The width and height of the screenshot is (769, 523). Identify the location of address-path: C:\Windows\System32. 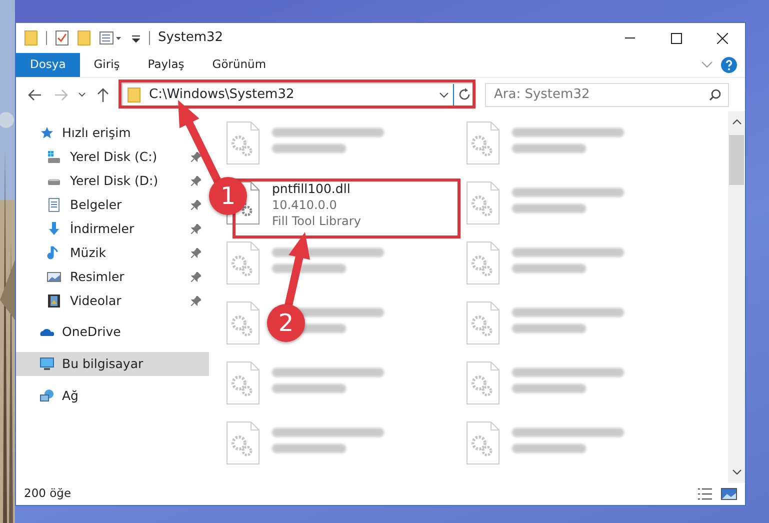
(221, 95).